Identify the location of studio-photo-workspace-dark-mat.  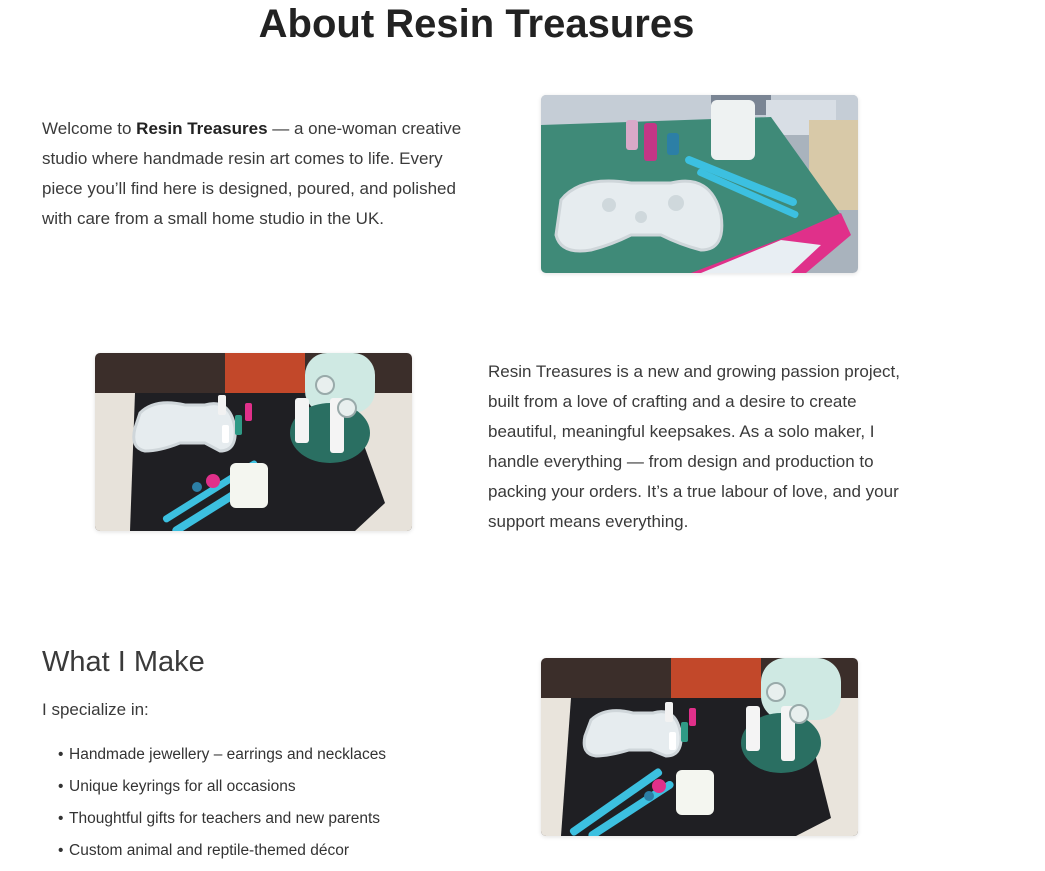
(253, 442).